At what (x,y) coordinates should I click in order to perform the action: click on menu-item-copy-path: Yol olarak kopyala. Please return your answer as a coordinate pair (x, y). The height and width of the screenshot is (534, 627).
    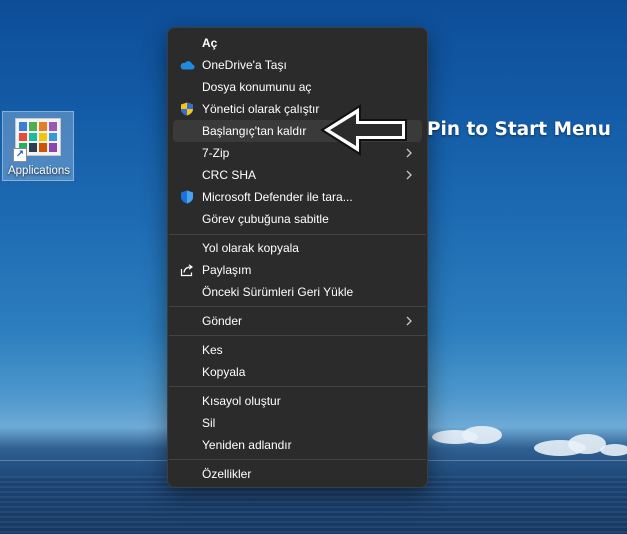
    Looking at the image, I should click on (297, 248).